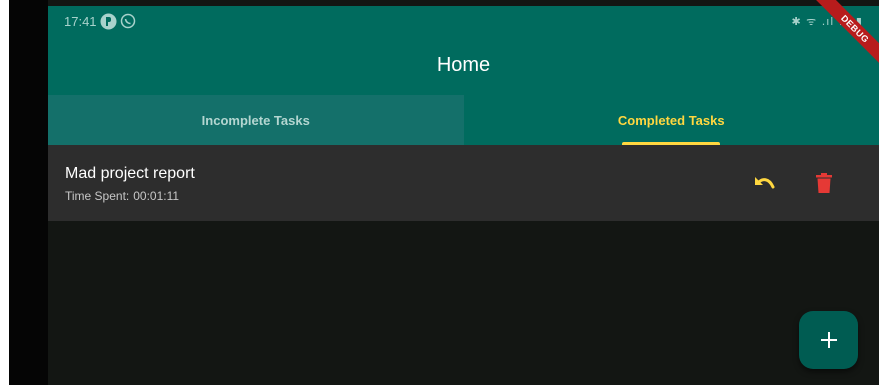 This screenshot has height=385, width=879. I want to click on add-task-button, so click(828, 340).